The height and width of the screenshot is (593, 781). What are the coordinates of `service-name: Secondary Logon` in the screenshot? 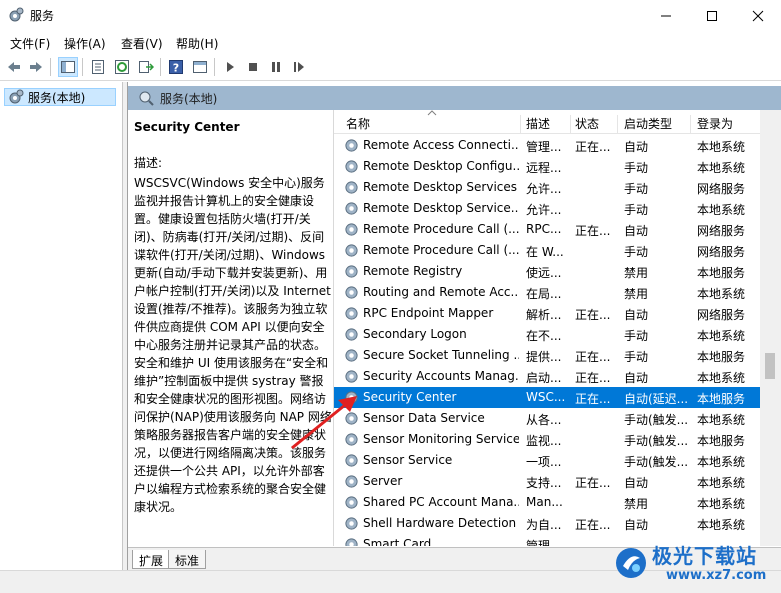 It's located at (415, 334).